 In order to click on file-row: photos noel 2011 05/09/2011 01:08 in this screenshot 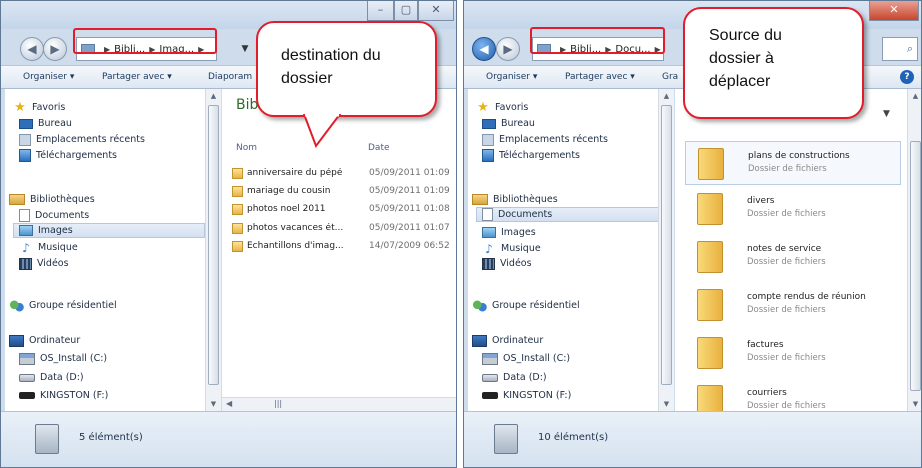, I will do `click(341, 209)`.